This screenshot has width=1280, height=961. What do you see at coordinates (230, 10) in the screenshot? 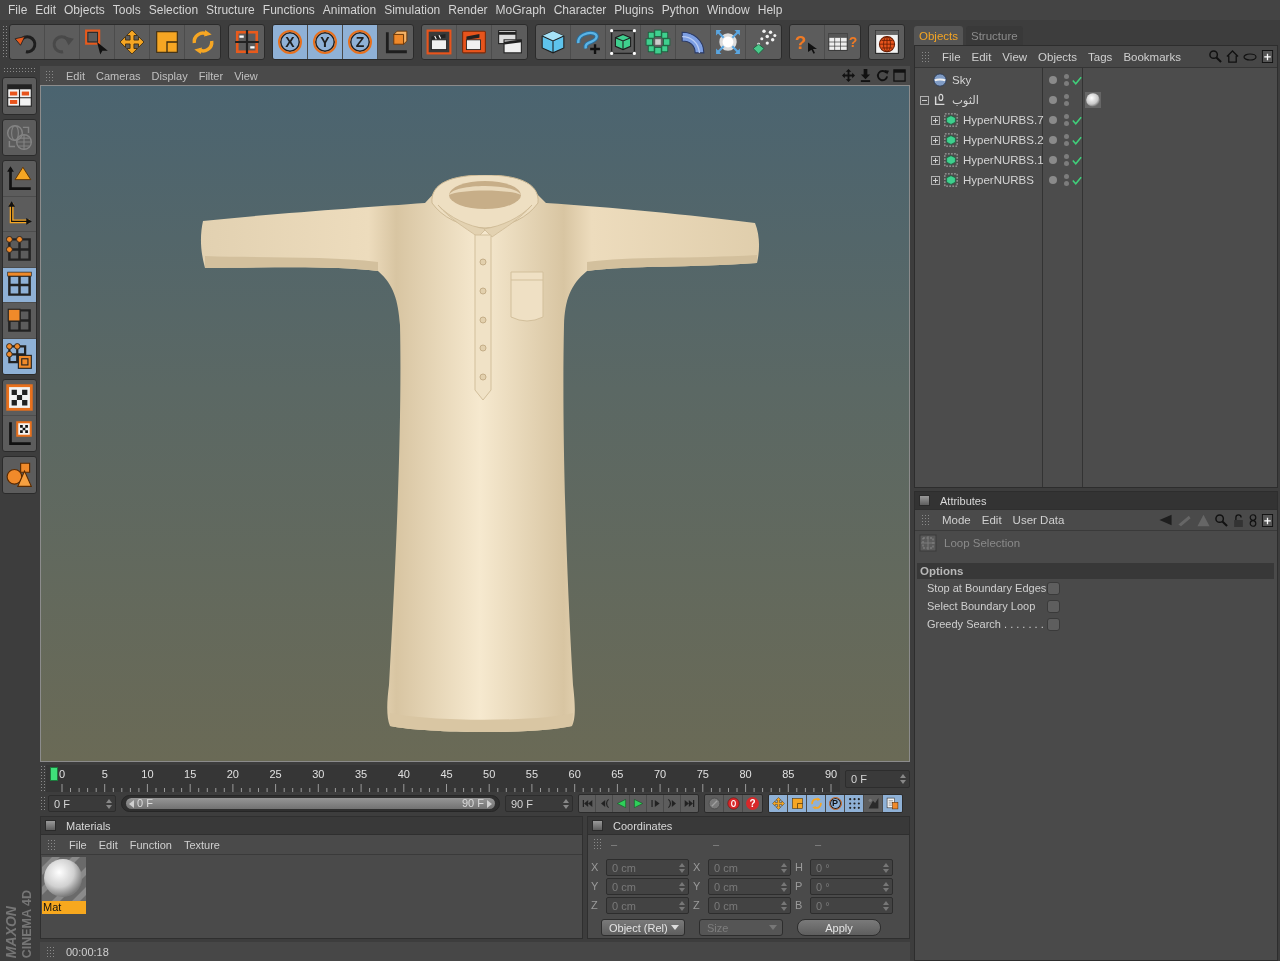
I see `menu-item: Structure` at bounding box center [230, 10].